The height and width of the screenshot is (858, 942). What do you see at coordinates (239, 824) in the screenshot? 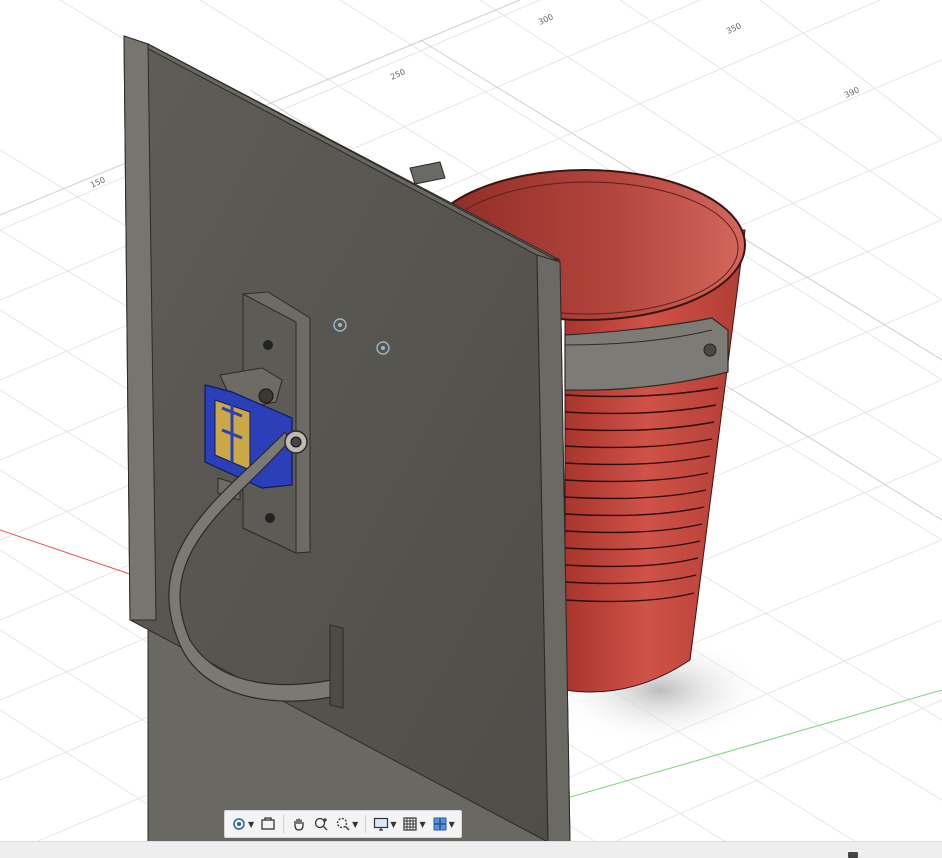
I see `orbit-icon` at bounding box center [239, 824].